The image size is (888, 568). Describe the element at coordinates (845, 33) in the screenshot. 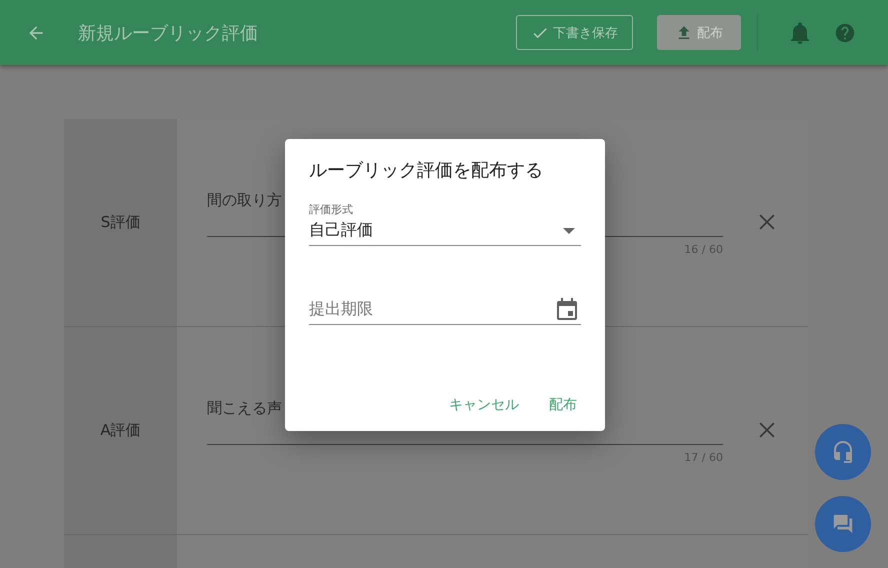

I see `help-icon` at that location.